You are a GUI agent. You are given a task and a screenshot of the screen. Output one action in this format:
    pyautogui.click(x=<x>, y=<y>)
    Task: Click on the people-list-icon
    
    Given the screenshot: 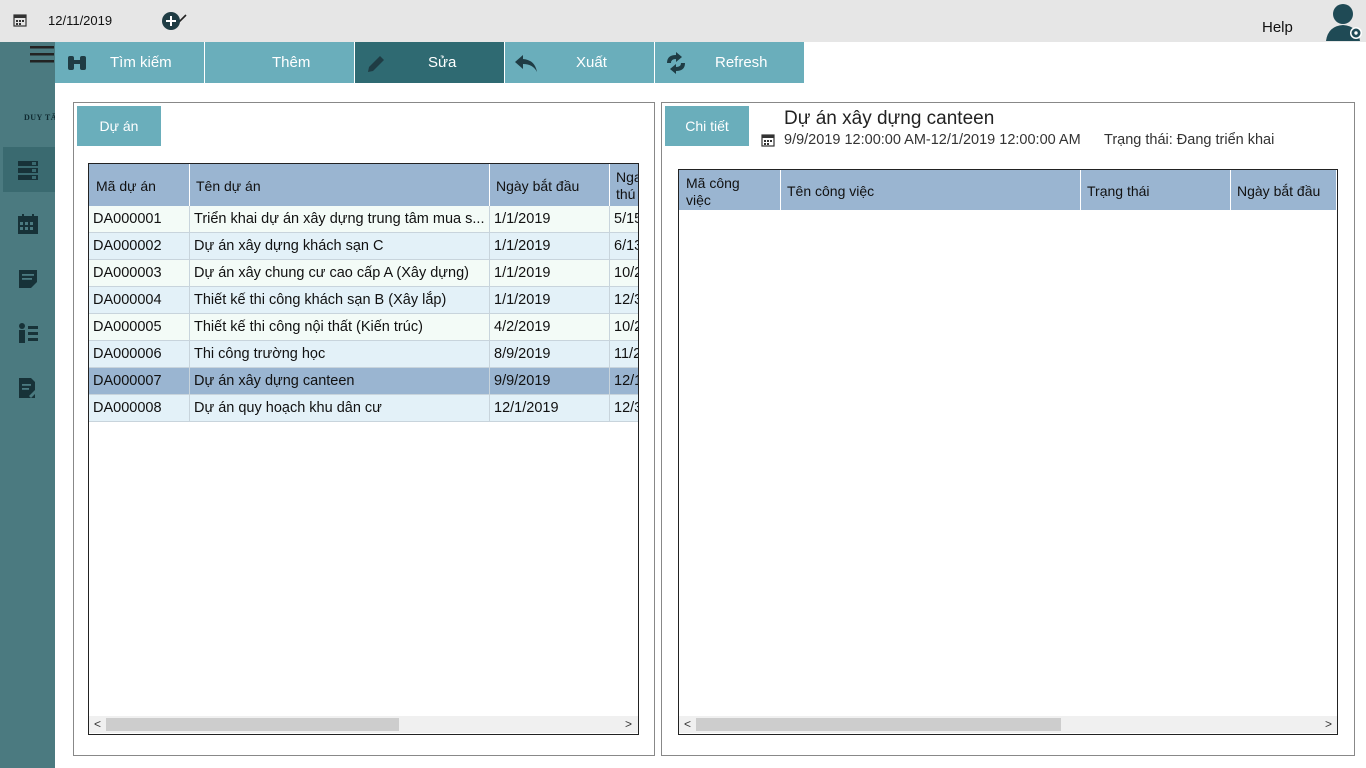 What is the action you would take?
    pyautogui.click(x=28, y=333)
    